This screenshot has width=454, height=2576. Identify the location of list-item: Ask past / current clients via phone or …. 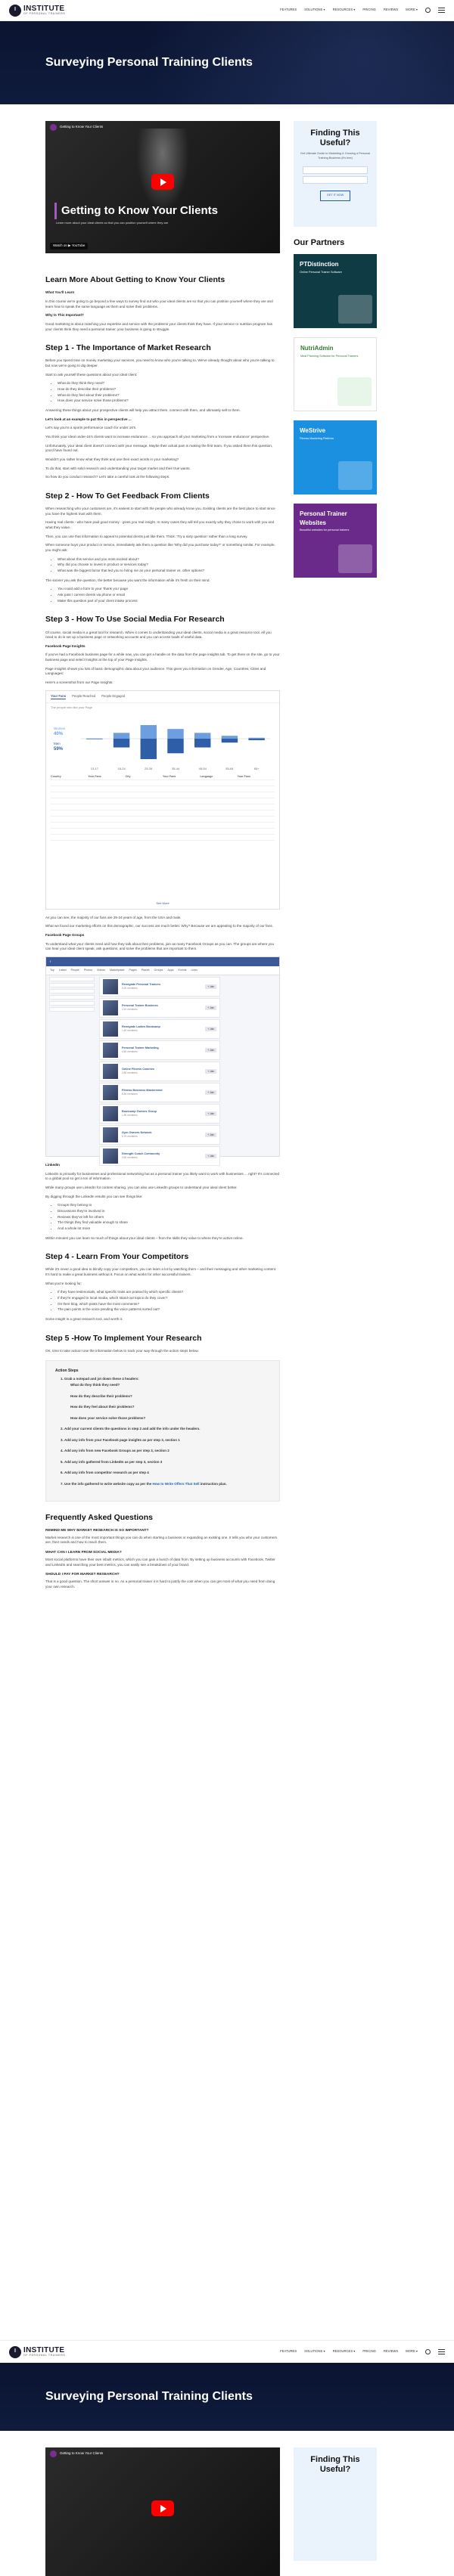
(169, 595).